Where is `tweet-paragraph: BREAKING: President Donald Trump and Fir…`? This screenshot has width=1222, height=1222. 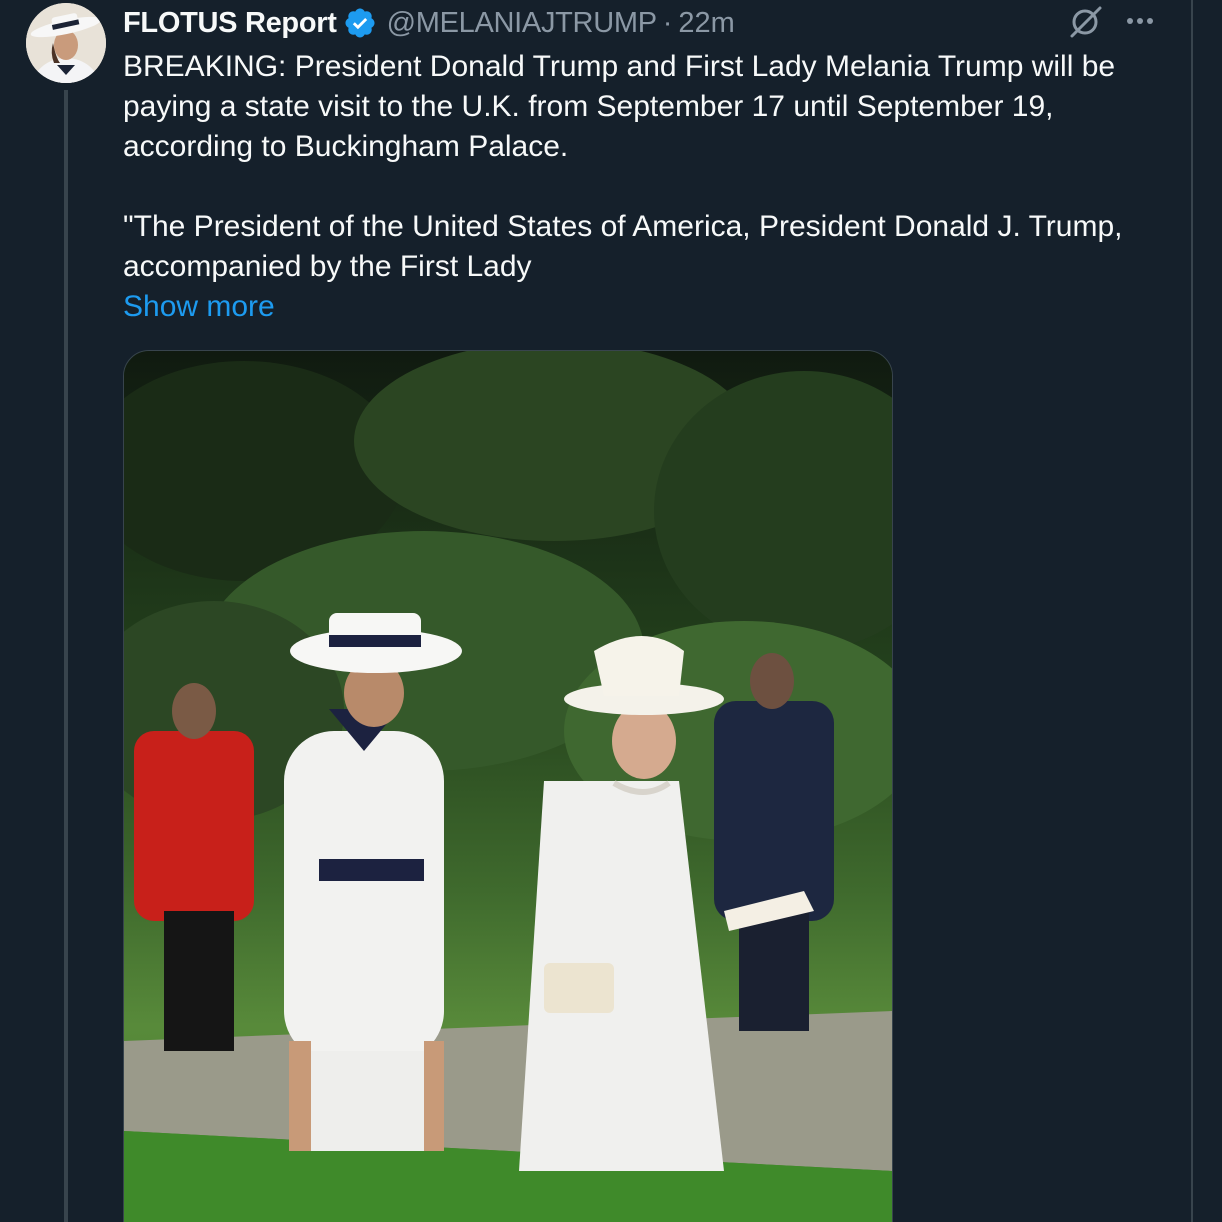
tweet-paragraph: BREAKING: President Donald Trump and Fir… is located at coordinates (619, 106).